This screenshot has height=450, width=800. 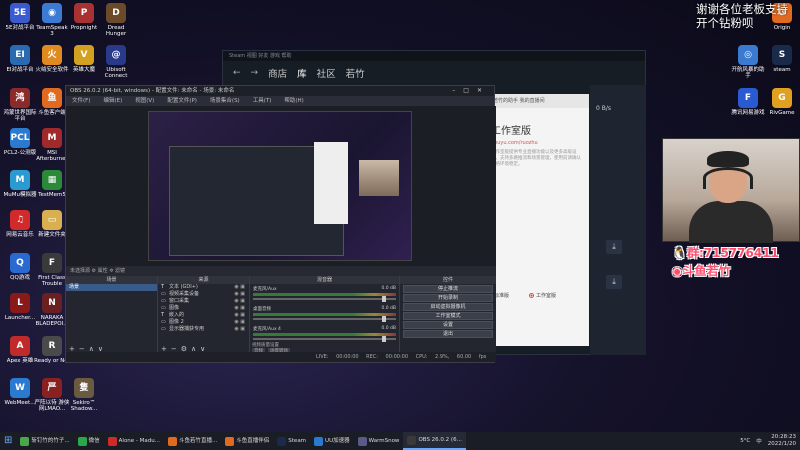 I want to click on qq-group-overlay: 🐧群:715776411, so click(x=725, y=253).